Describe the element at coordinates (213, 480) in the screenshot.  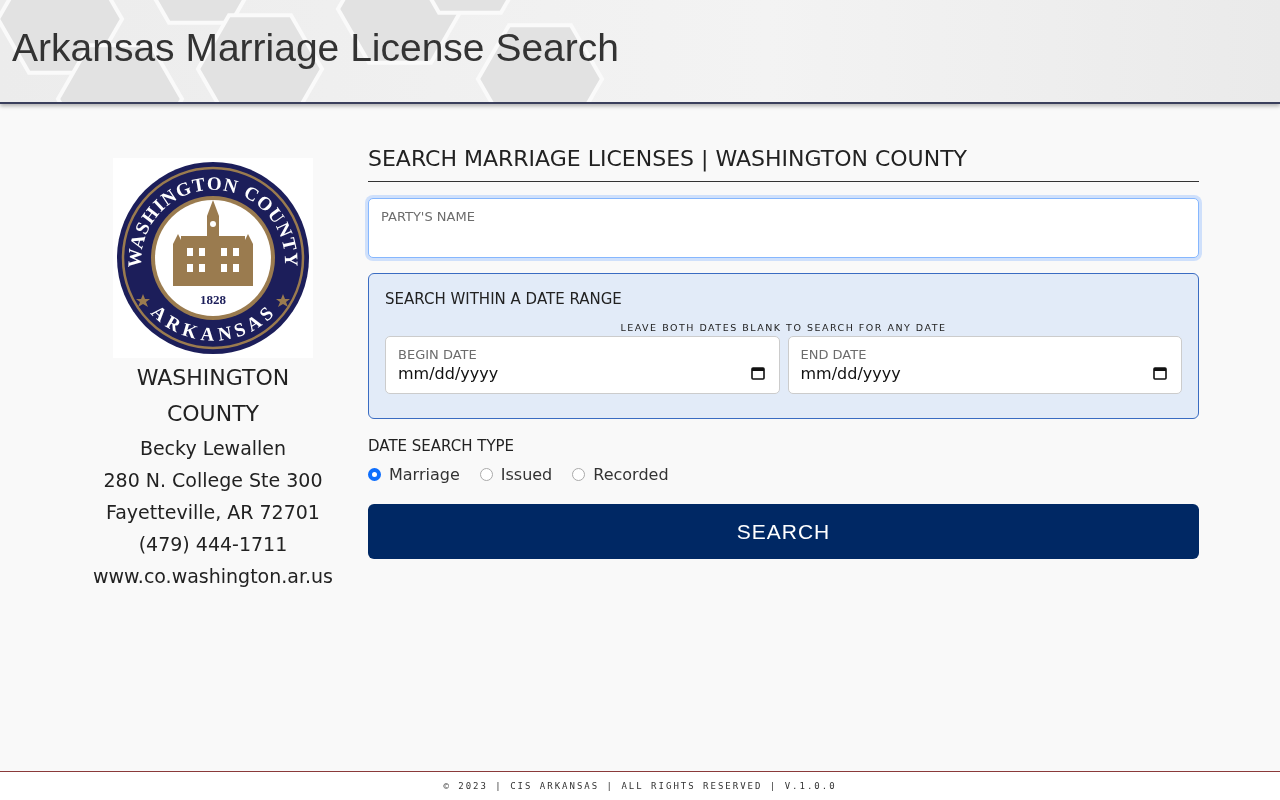
I see `contact-line: 280 N. College Ste 300` at that location.